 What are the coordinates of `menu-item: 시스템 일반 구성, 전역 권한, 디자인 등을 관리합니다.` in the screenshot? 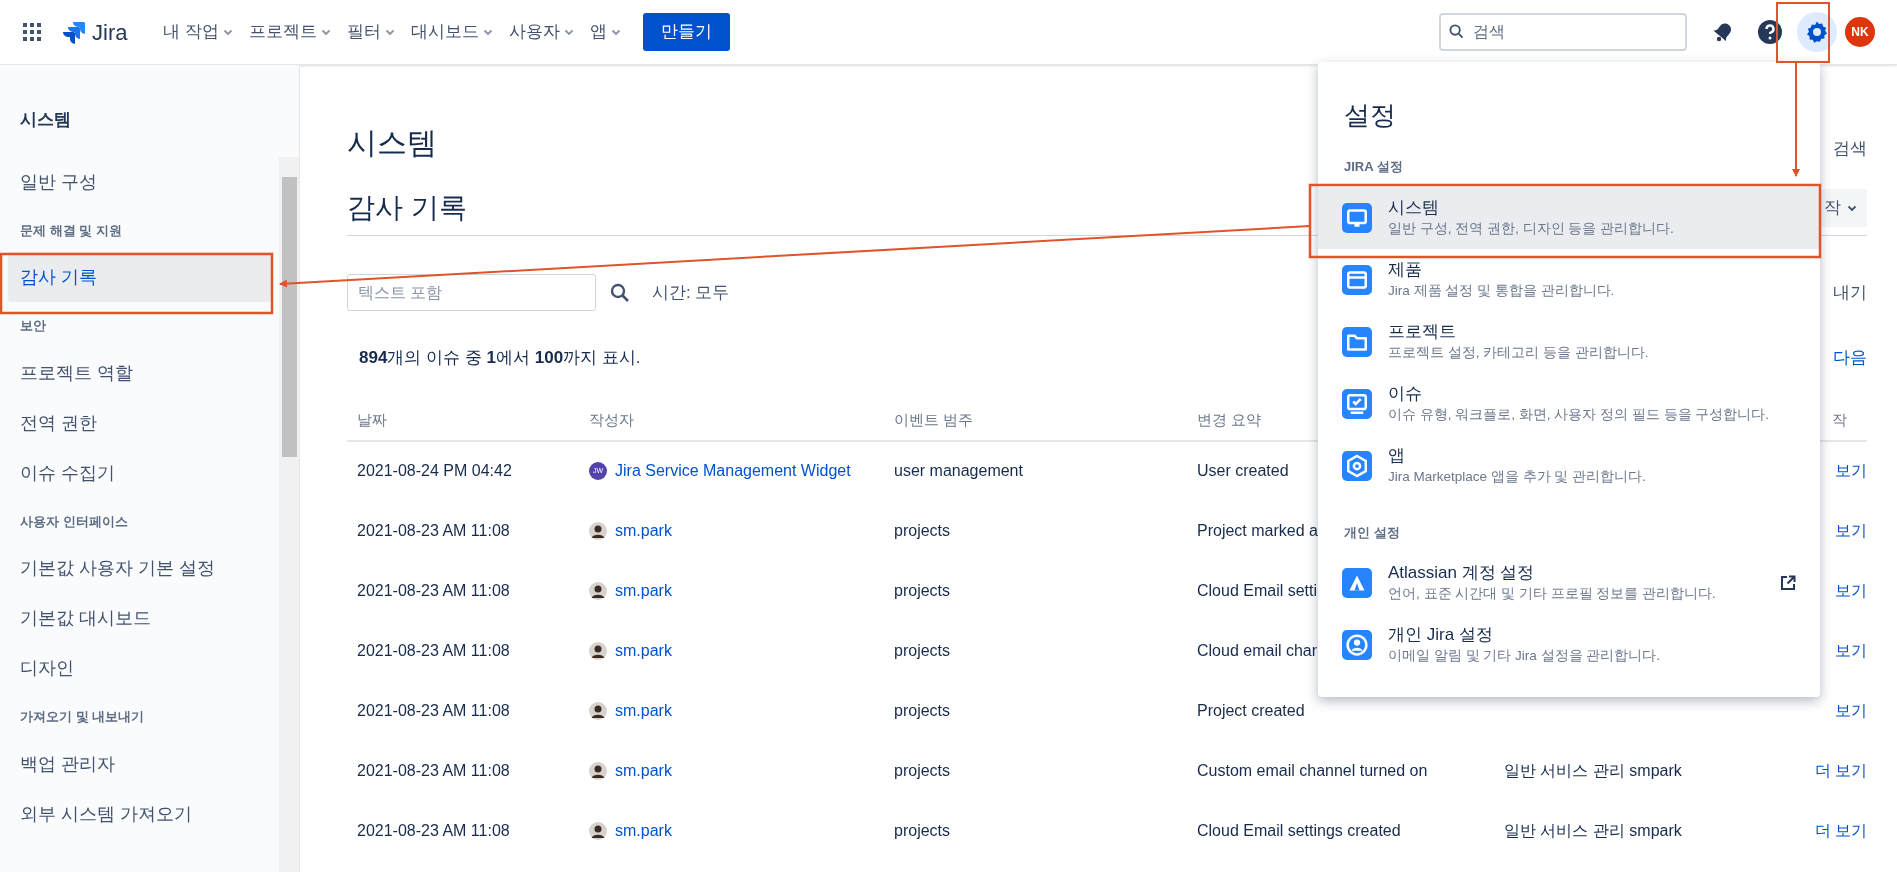 It's located at (1569, 217).